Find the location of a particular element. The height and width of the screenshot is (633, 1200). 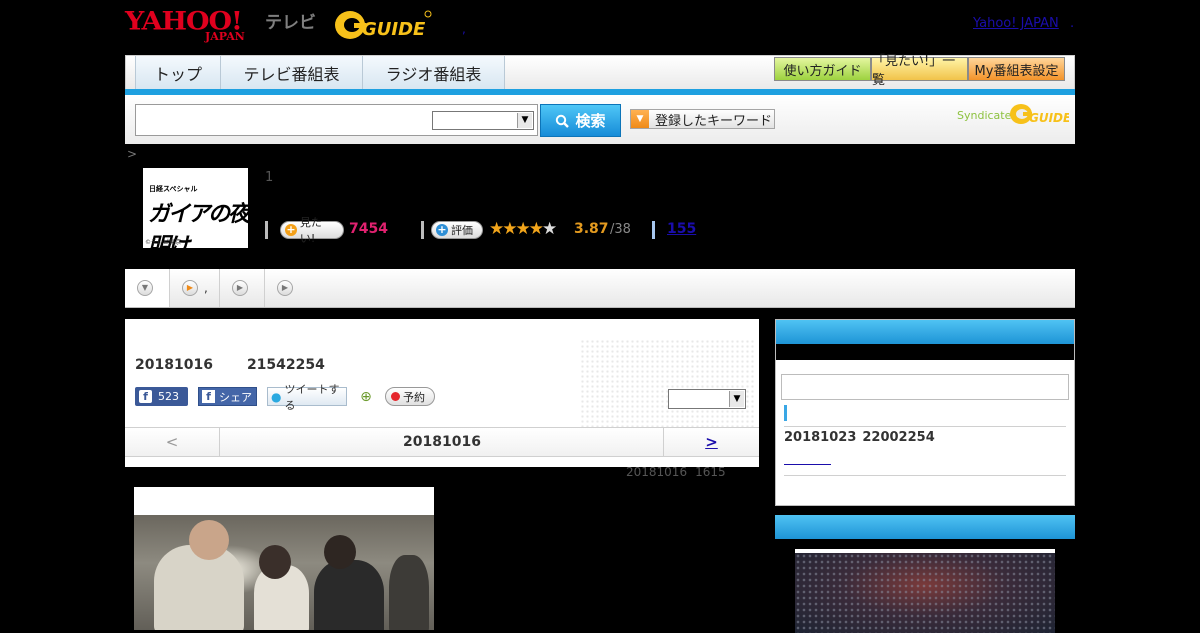

broadcast-time: 21542254 is located at coordinates (285, 365).